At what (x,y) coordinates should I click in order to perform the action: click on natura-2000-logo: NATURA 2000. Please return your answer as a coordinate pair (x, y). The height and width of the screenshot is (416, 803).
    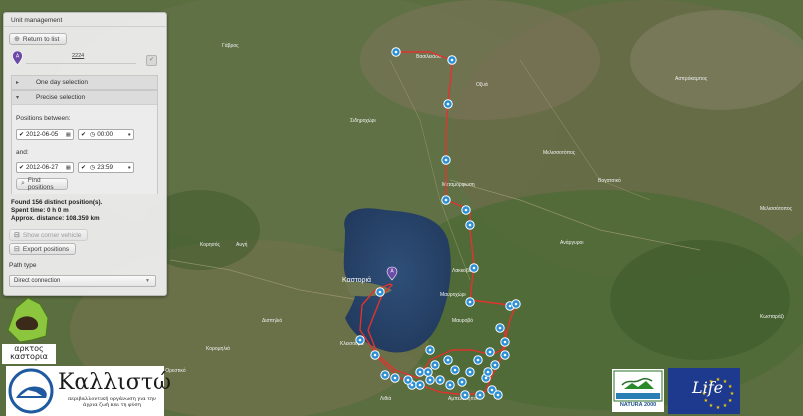
    Looking at the image, I should click on (638, 390).